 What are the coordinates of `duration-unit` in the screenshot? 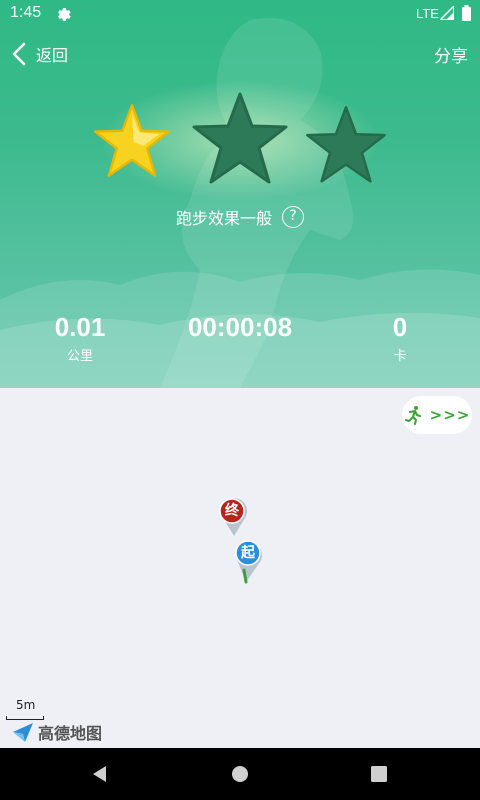 It's located at (240, 354).